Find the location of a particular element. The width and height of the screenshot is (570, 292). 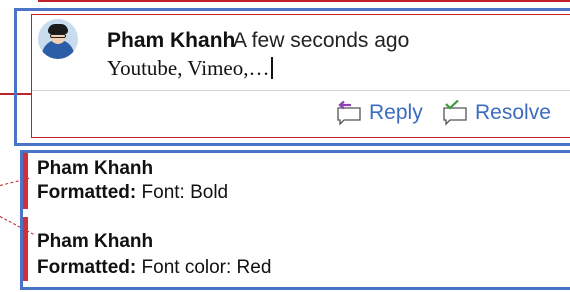

format-description: Formatted: Font color: Red is located at coordinates (154, 268).